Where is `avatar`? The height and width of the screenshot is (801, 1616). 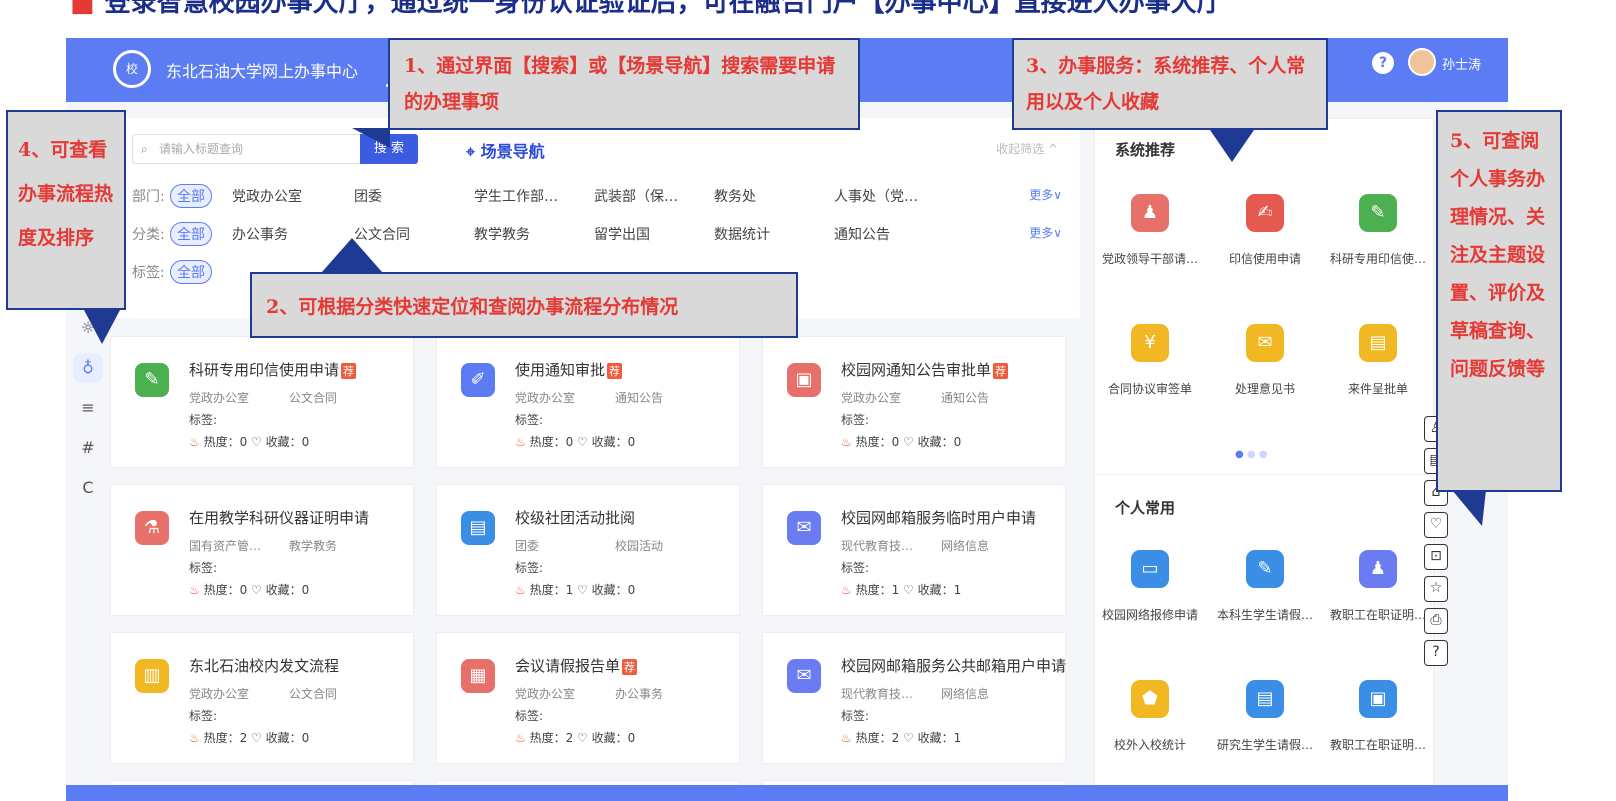 avatar is located at coordinates (1422, 62).